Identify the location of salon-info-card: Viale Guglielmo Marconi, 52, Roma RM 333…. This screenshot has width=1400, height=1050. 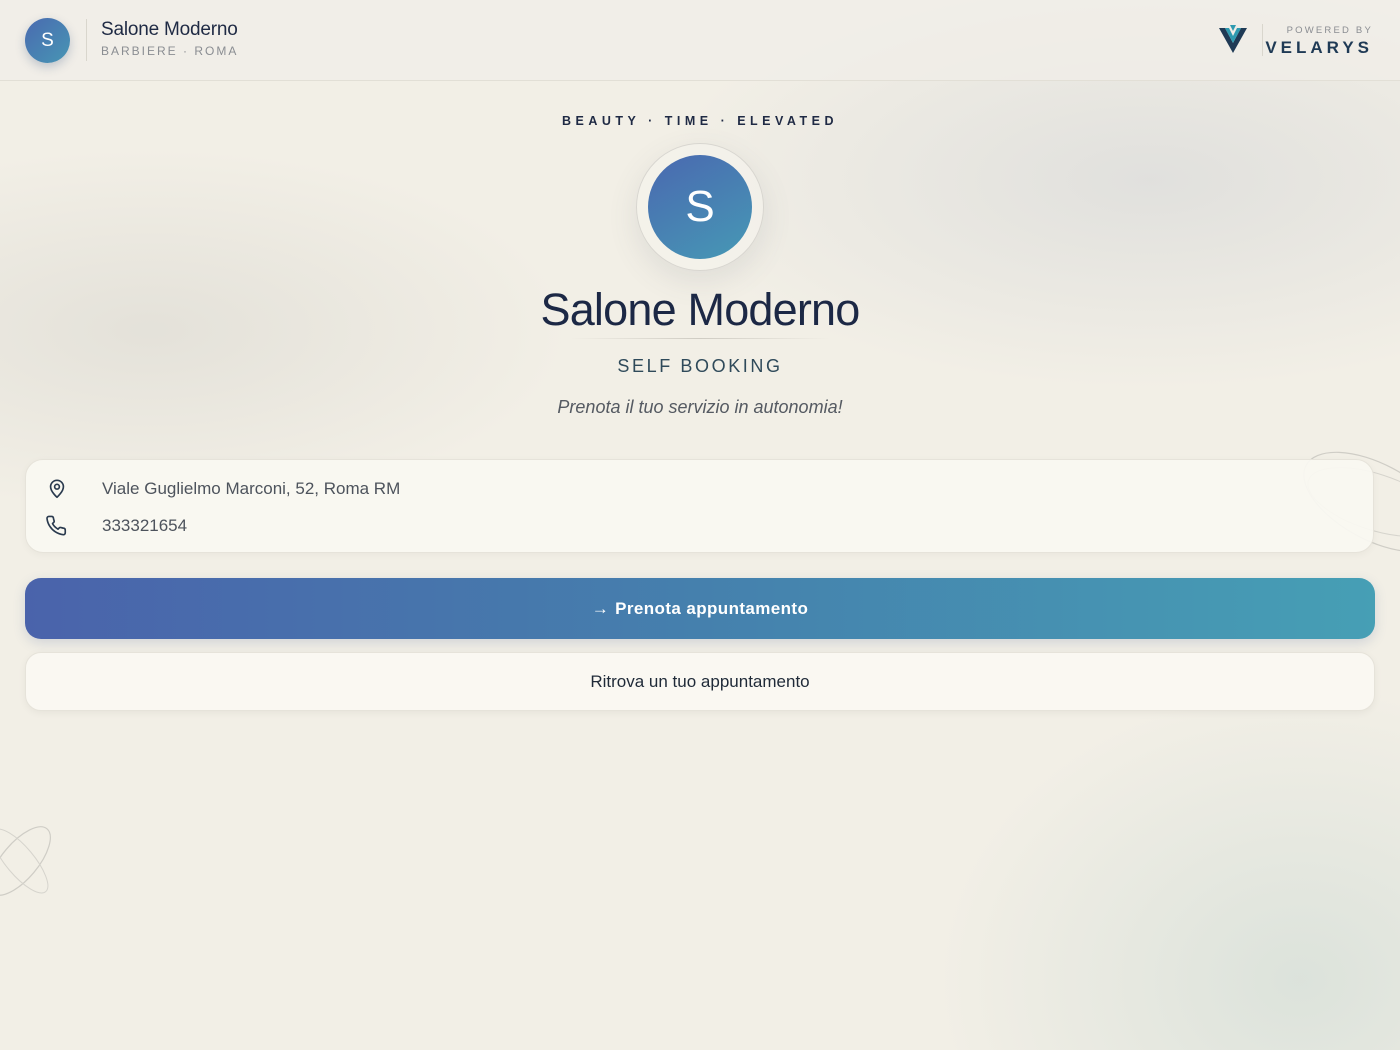
(699, 506).